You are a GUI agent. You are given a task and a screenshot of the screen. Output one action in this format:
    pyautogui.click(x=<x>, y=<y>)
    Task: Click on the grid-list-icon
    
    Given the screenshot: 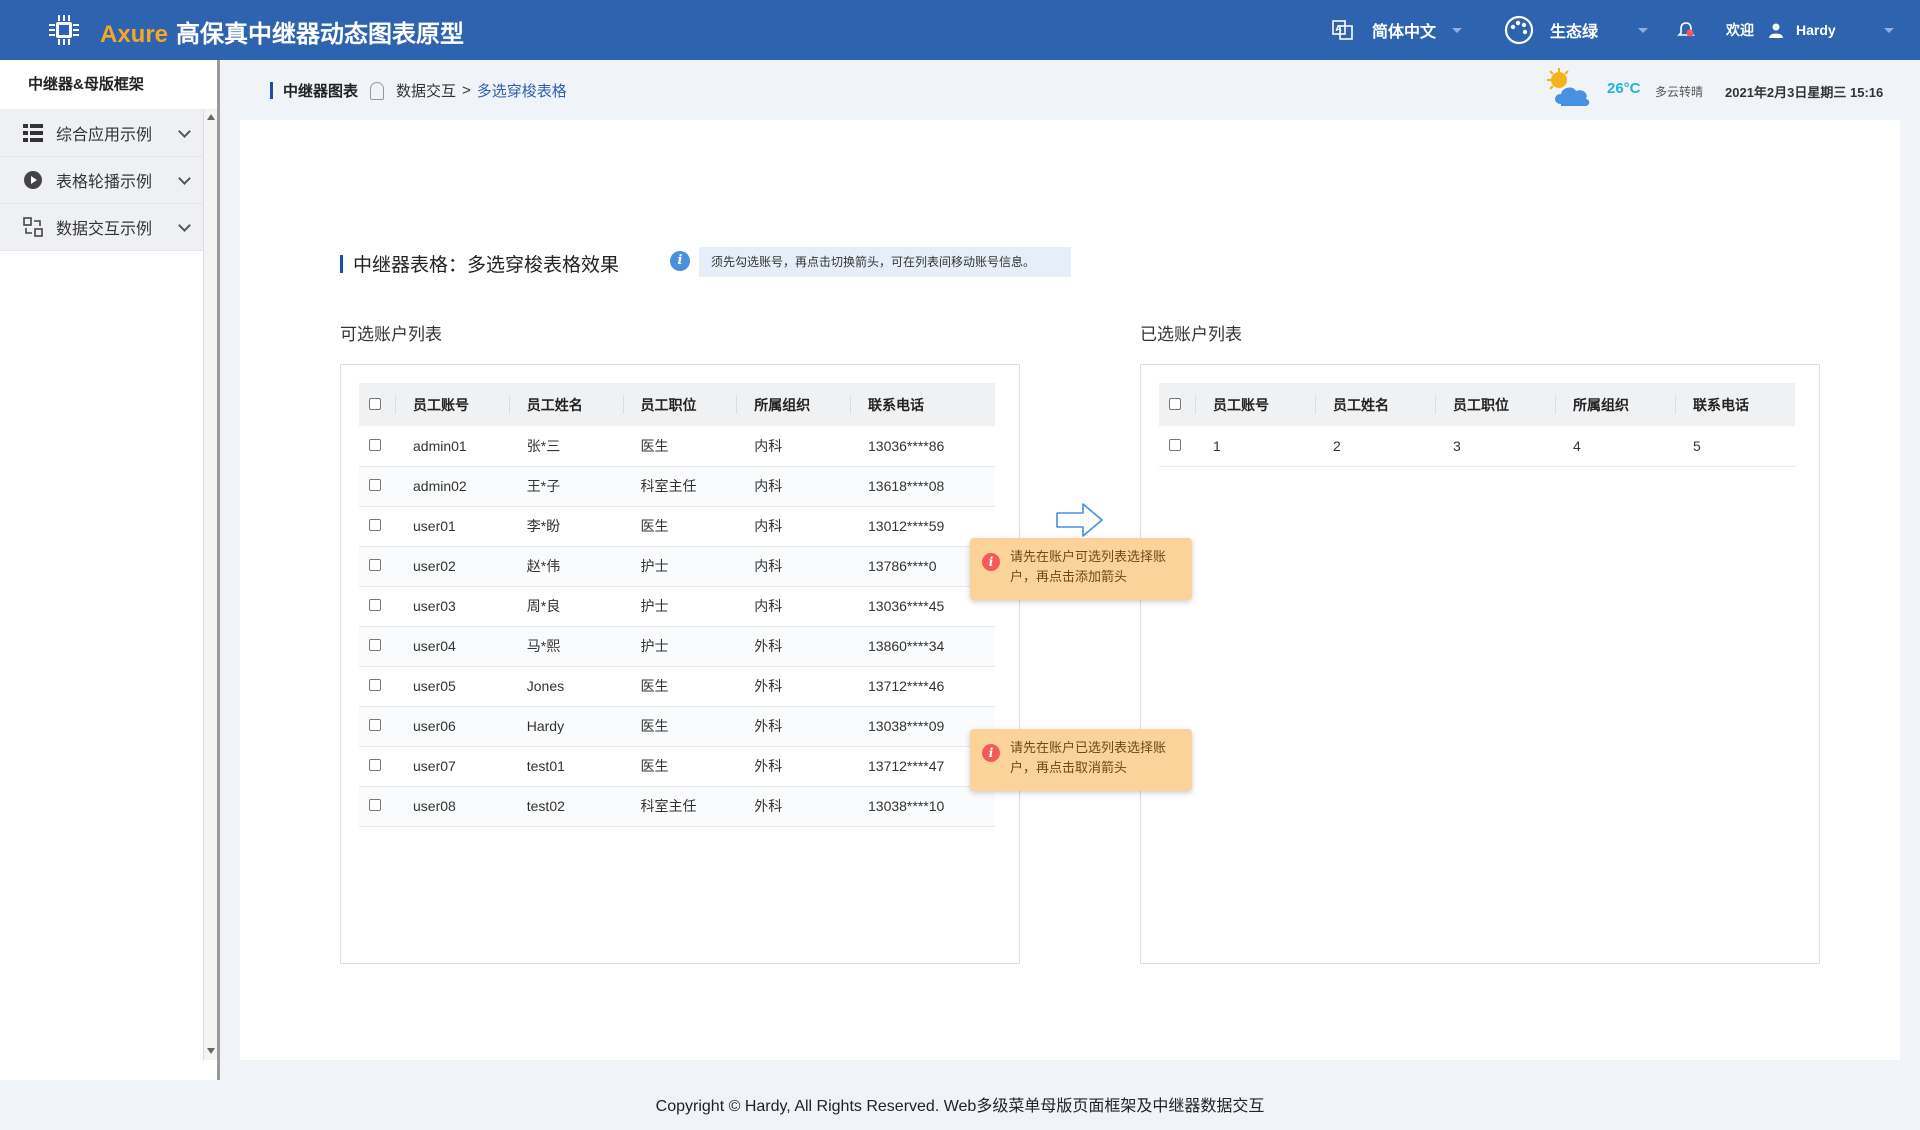 What is the action you would take?
    pyautogui.click(x=33, y=133)
    